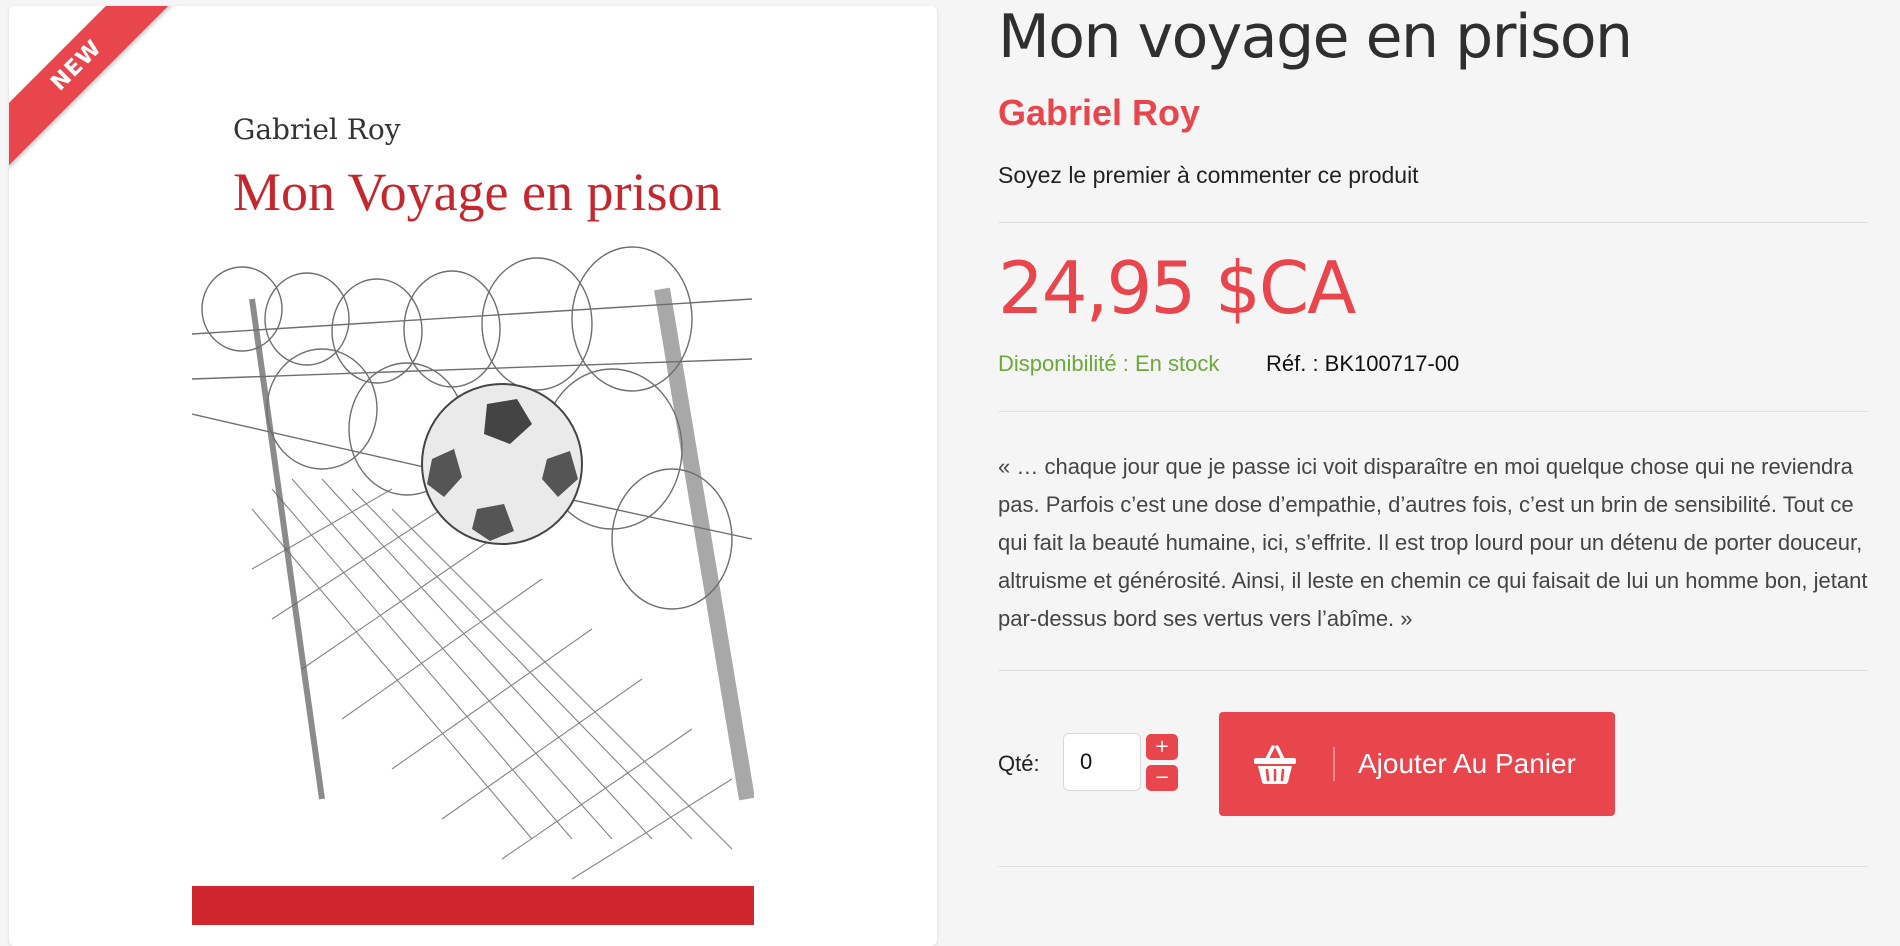  What do you see at coordinates (317, 129) in the screenshot?
I see `cover-author: Gabriel Roy` at bounding box center [317, 129].